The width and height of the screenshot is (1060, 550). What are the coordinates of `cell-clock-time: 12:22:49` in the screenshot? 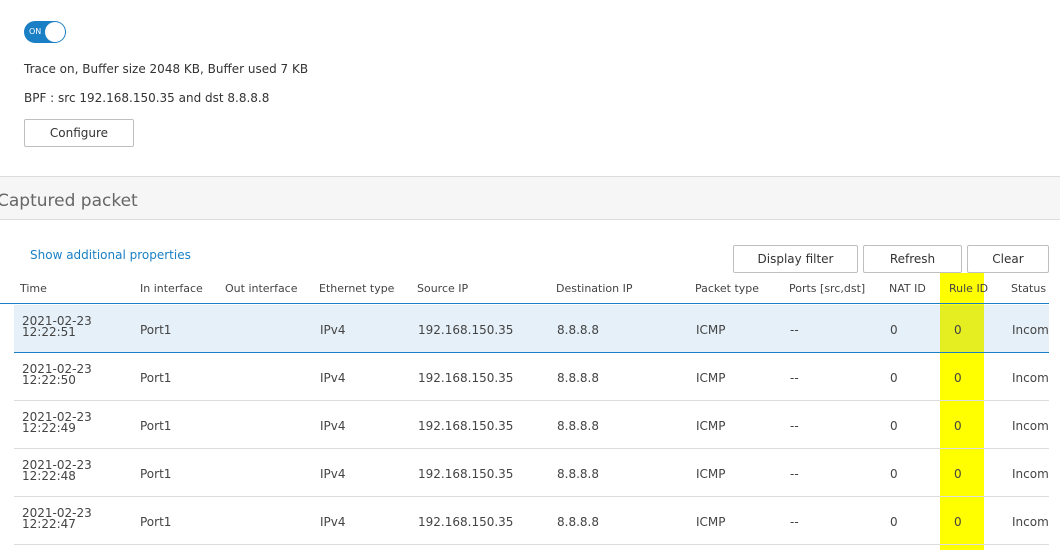 It's located at (49, 428).